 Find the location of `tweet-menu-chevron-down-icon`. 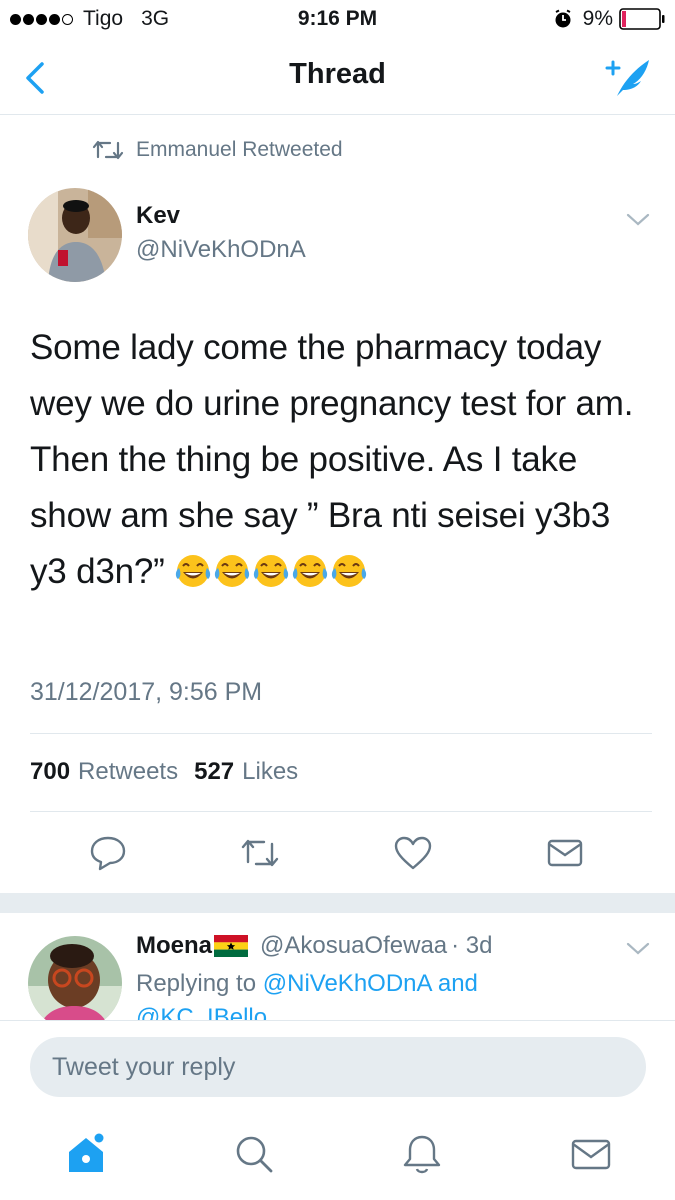

tweet-menu-chevron-down-icon is located at coordinates (638, 220).